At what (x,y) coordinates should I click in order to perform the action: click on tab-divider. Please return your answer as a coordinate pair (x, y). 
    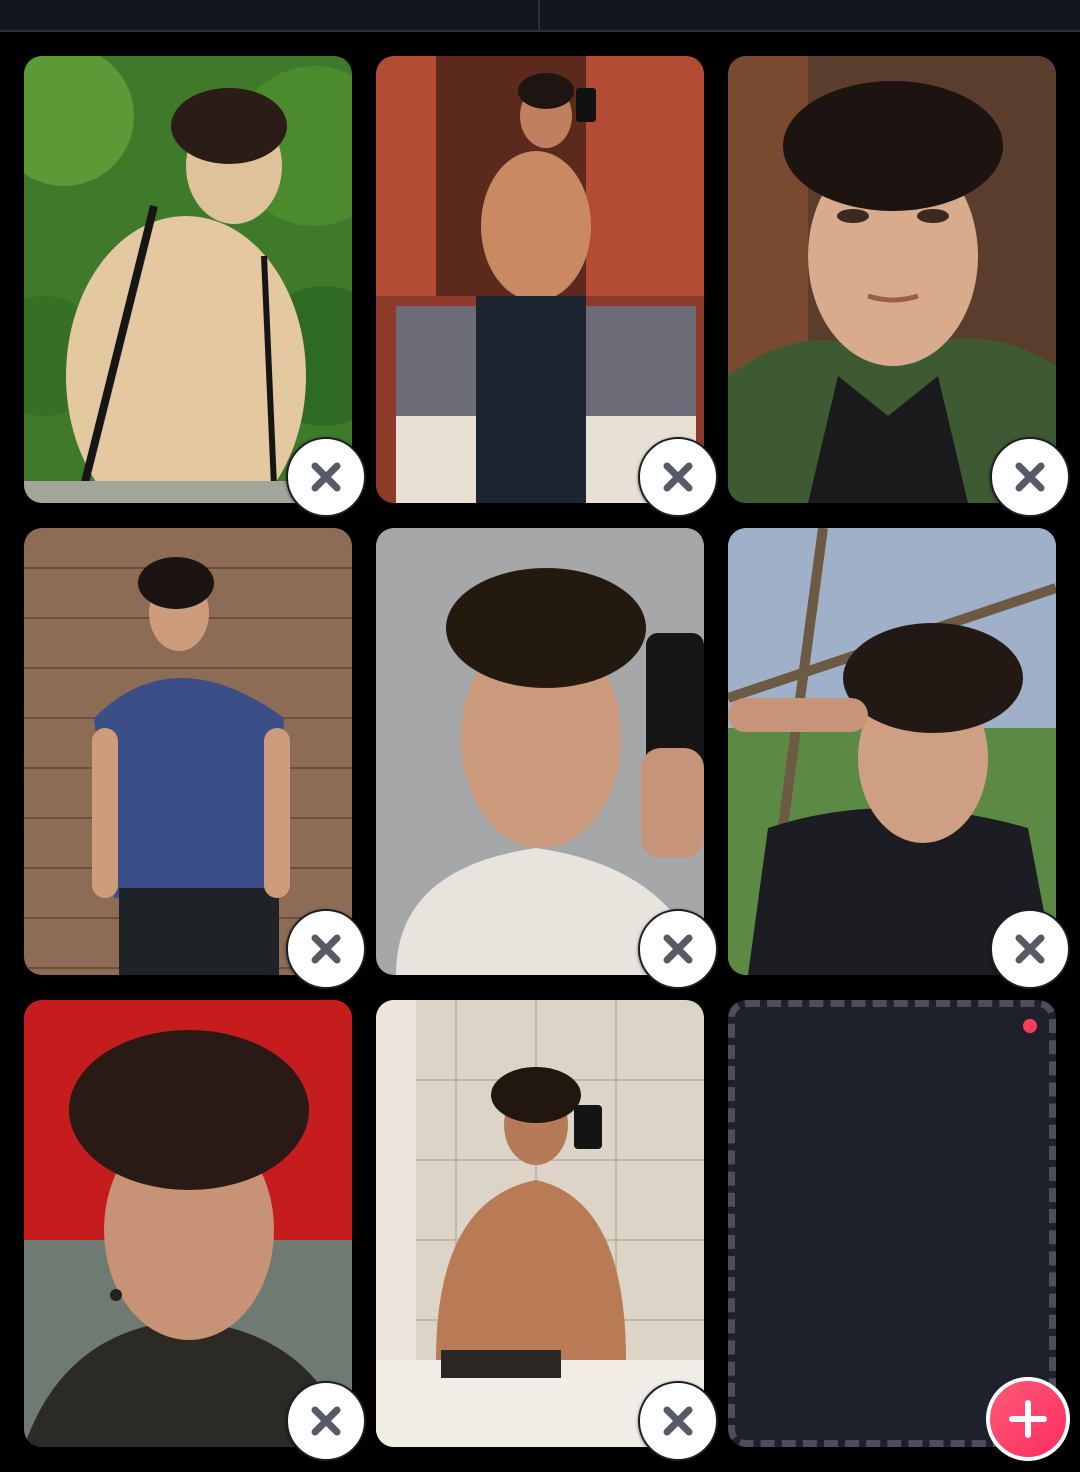
    Looking at the image, I should click on (539, 15).